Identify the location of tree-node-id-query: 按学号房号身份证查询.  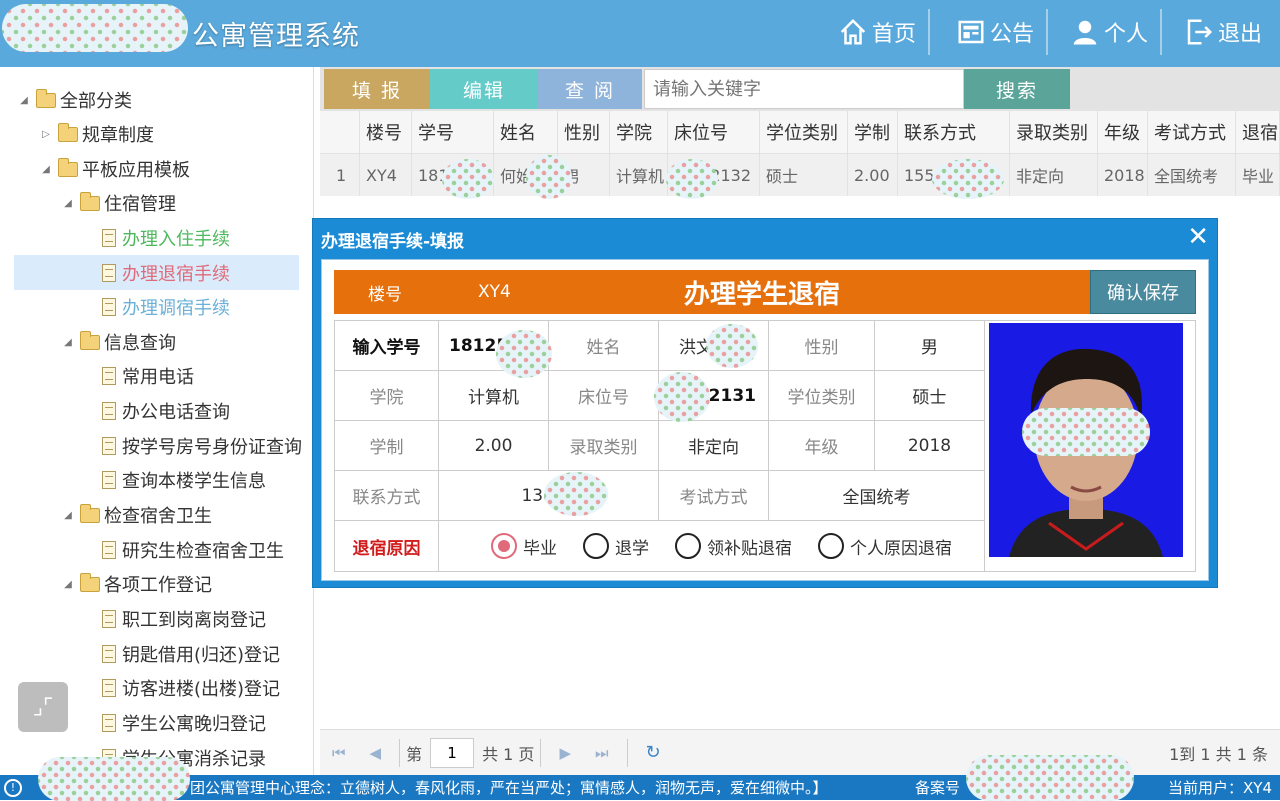
(202, 446).